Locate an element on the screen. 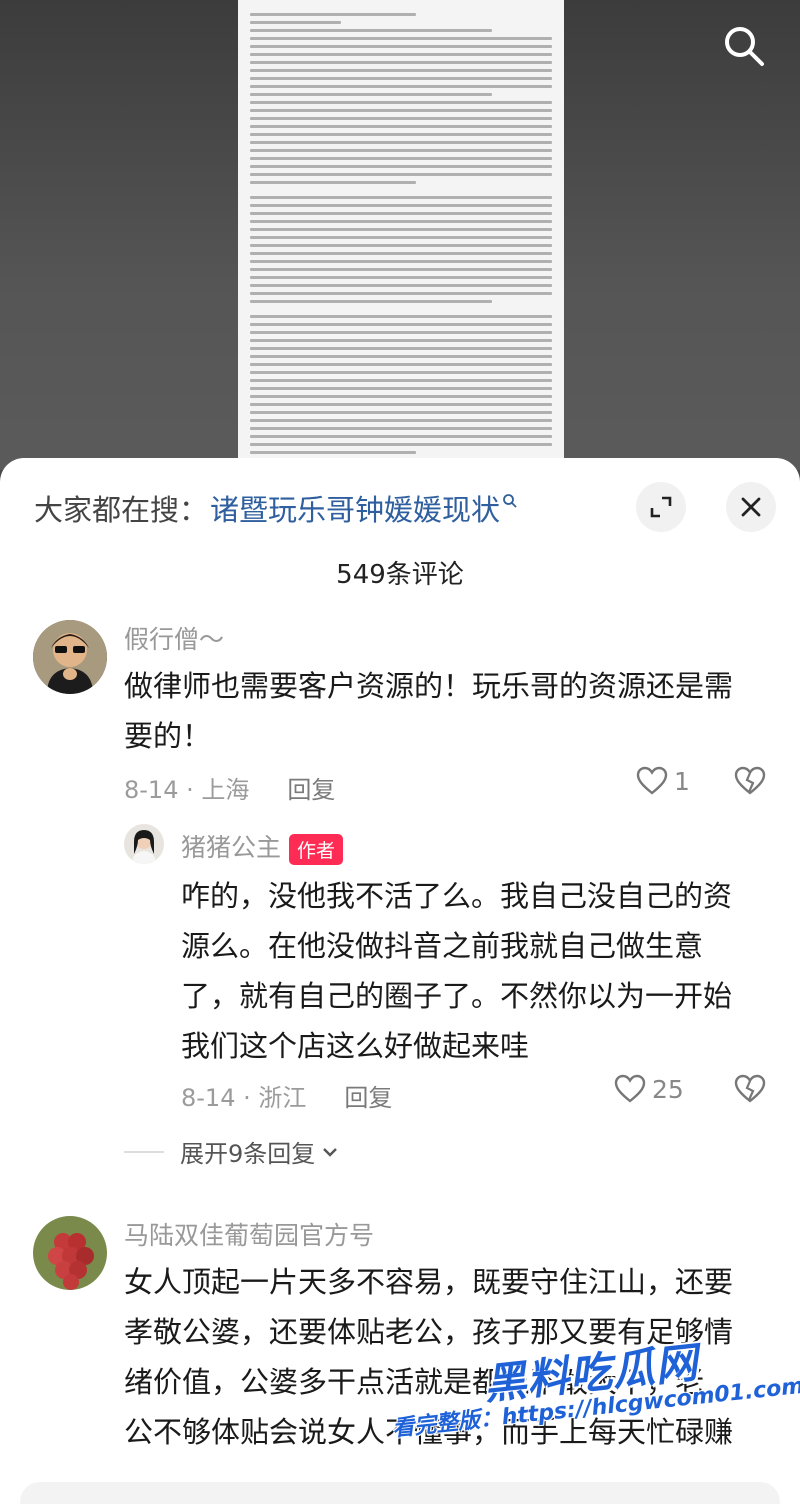  search-button is located at coordinates (744, 46).